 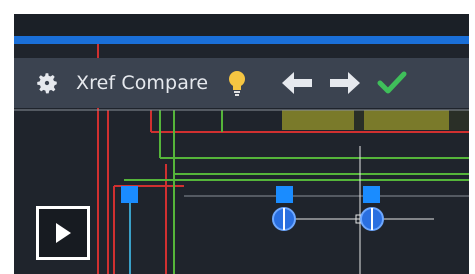 What do you see at coordinates (142, 83) in the screenshot?
I see `toolbar-title: Xref Compare` at bounding box center [142, 83].